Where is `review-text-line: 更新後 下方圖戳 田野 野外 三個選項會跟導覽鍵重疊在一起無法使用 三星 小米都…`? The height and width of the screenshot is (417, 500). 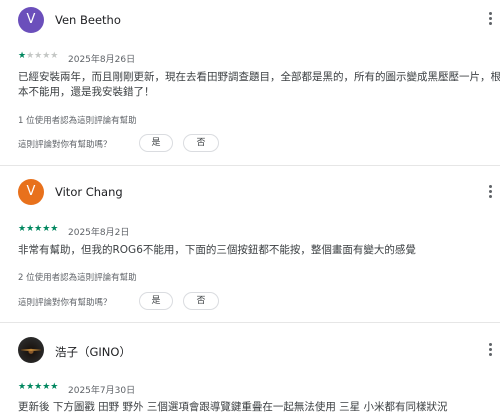
review-text-line: 更新後 下方圖戳 田野 野外 三個選項會跟導覽鍵重疊在一起無法使用 三星 小米都… is located at coordinates (233, 407).